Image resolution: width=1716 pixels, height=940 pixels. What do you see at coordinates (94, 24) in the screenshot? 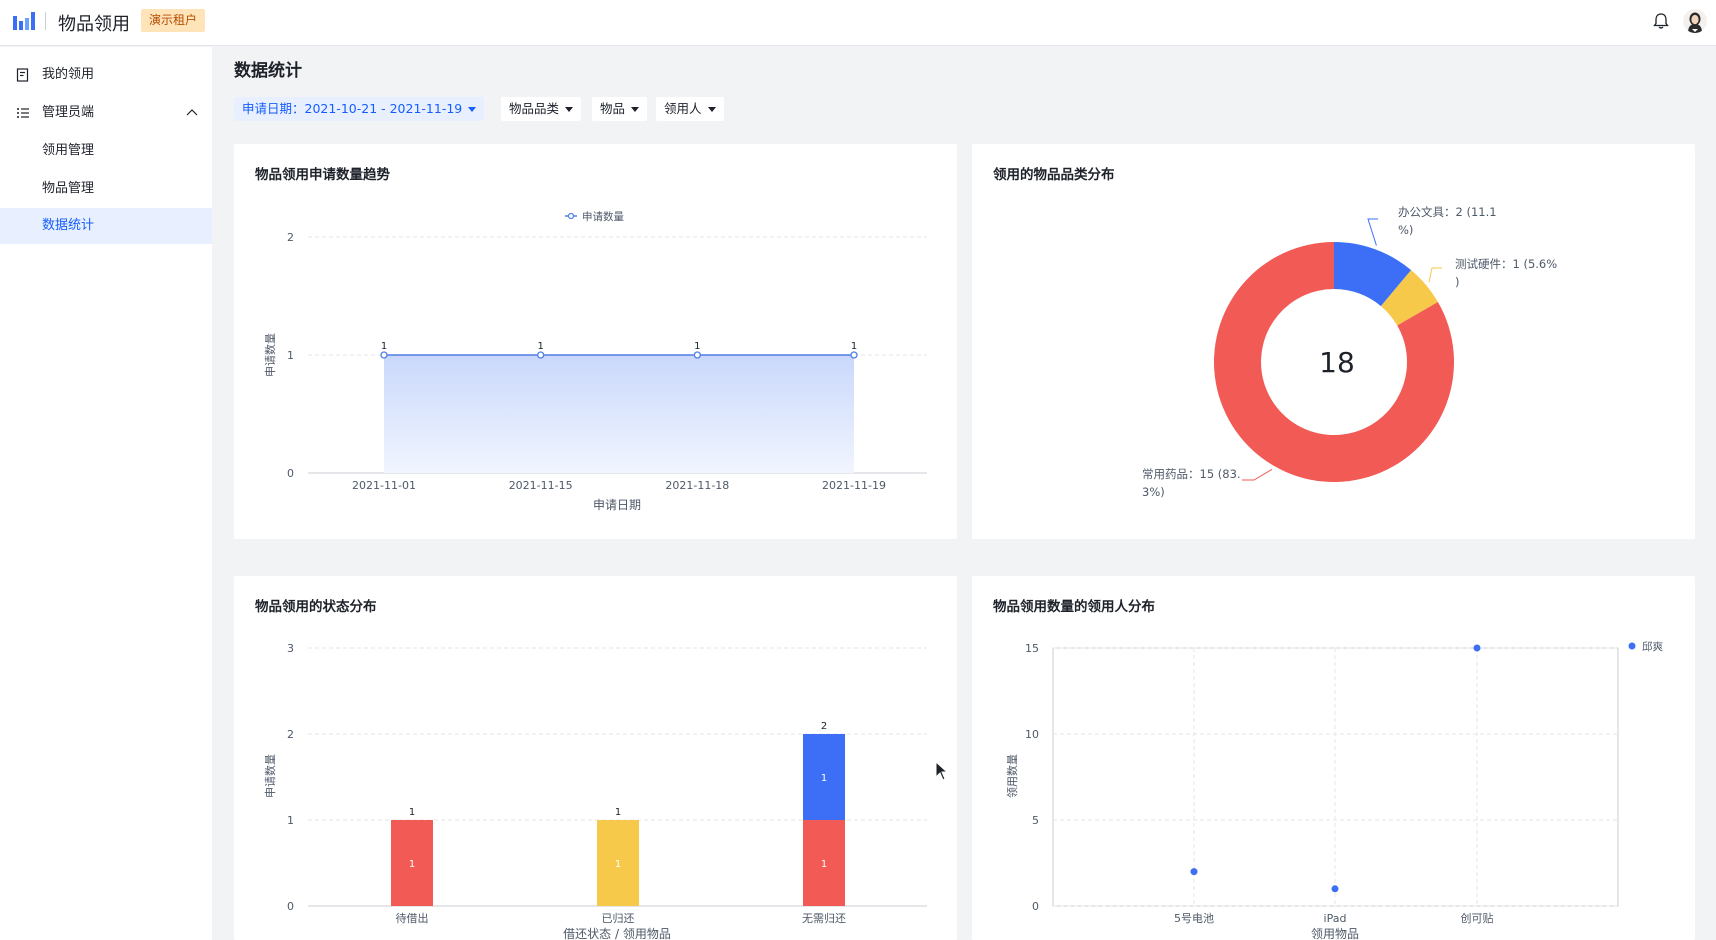
I see `app-title: 物品领用` at bounding box center [94, 24].